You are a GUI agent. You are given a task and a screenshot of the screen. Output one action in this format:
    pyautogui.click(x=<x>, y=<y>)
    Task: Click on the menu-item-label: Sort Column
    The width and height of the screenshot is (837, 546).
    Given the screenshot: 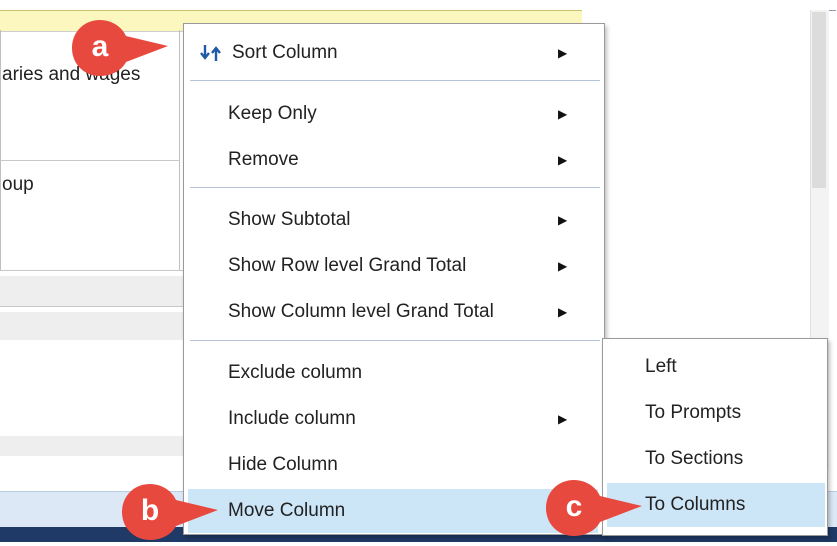 What is the action you would take?
    pyautogui.click(x=285, y=52)
    